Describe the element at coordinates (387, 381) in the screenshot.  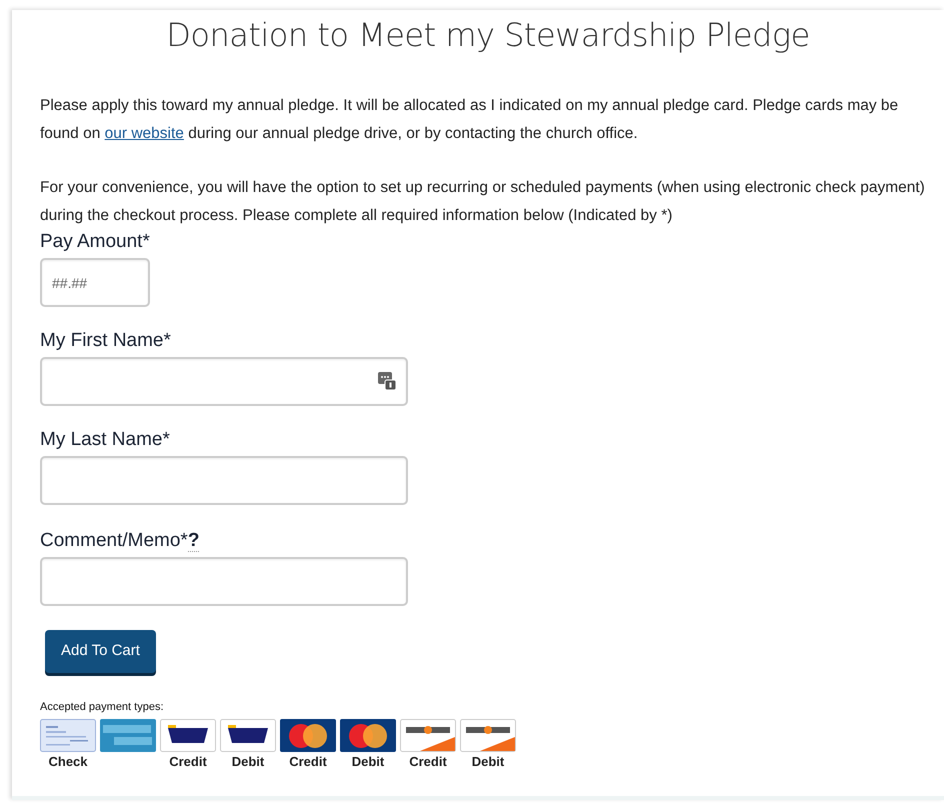
I see `autofill-icon` at that location.